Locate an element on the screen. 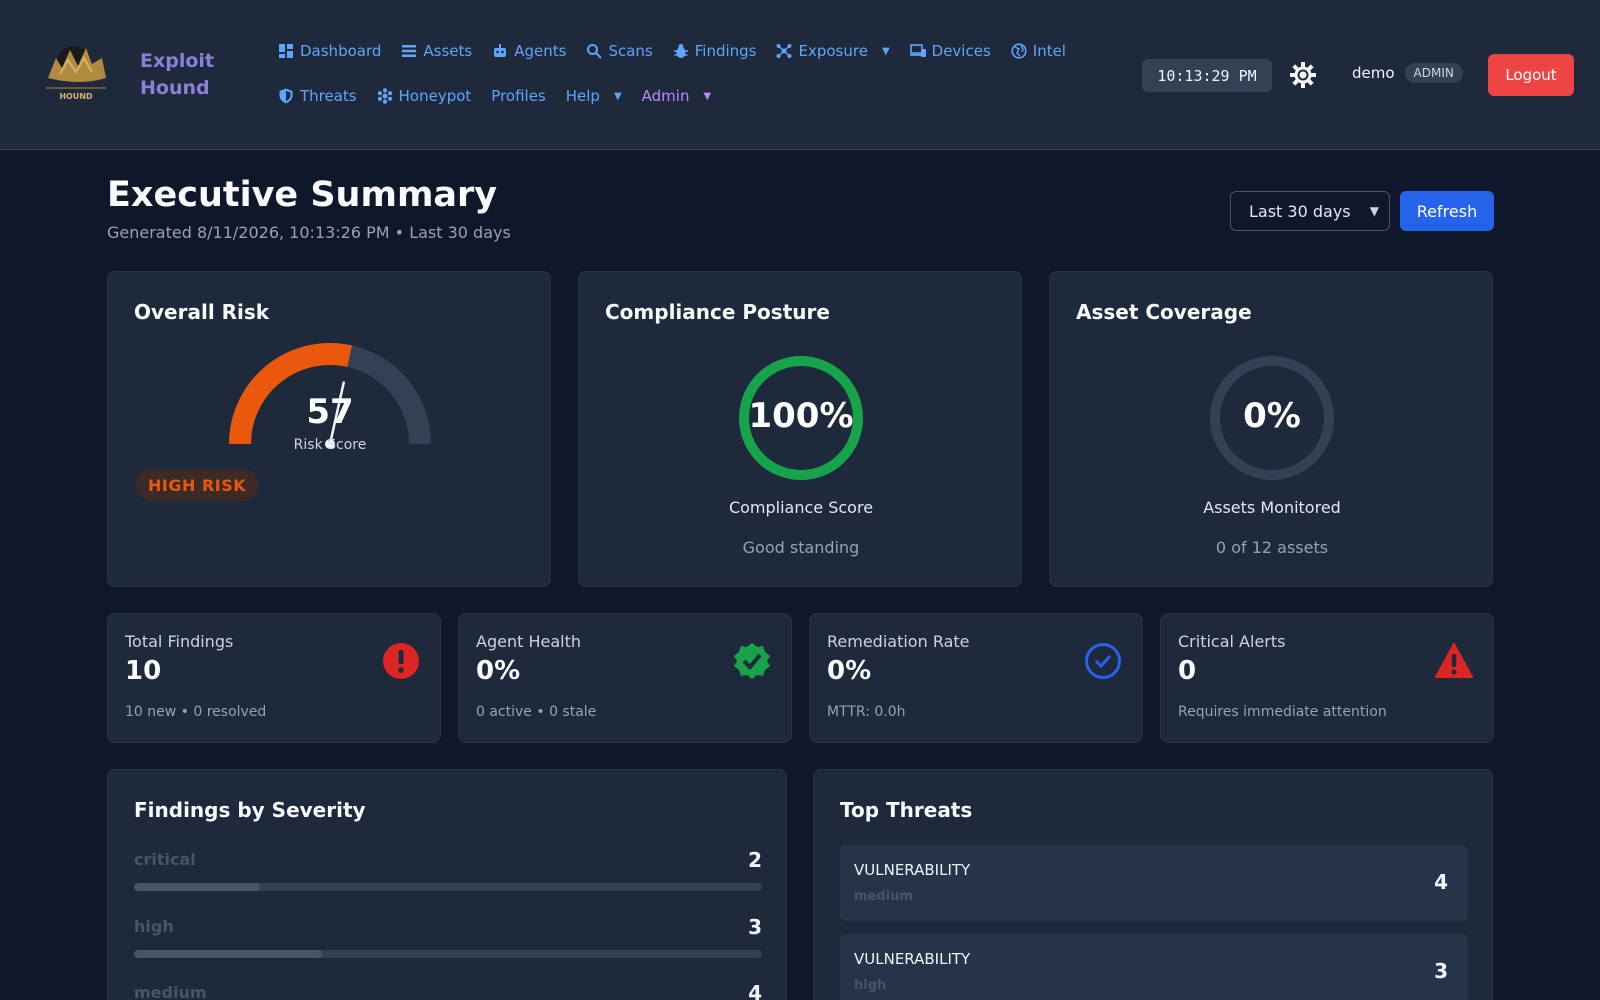 The image size is (1600, 1000). nav-exposure: Exposure ▼ is located at coordinates (833, 51).